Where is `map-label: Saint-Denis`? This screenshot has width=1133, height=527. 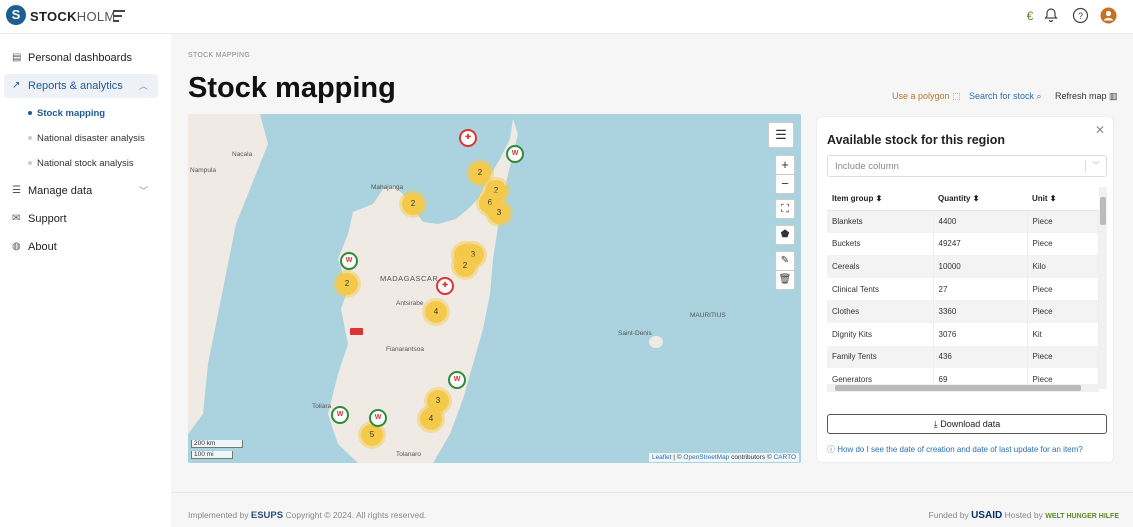
map-label: Saint-Denis is located at coordinates (635, 333).